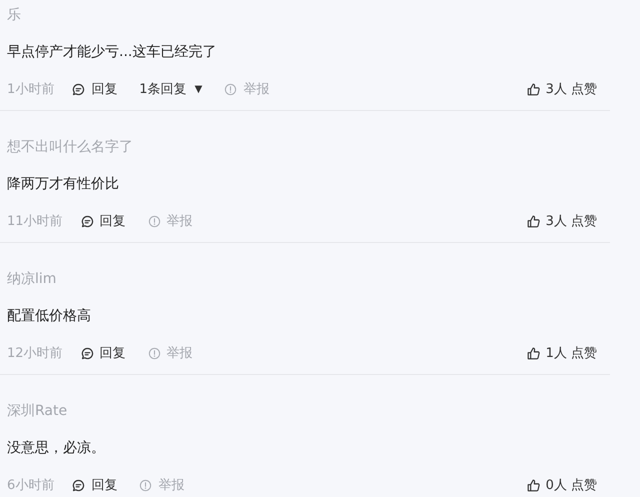 The width and height of the screenshot is (640, 497). What do you see at coordinates (170, 89) in the screenshot?
I see `replies-toggle: 1条回复 ▼` at bounding box center [170, 89].